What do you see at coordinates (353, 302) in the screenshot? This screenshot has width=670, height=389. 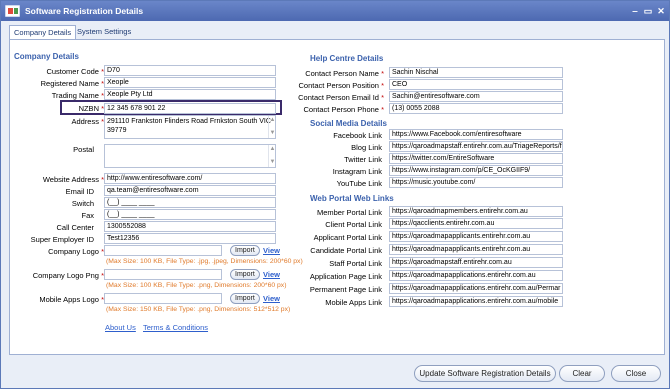 I see `mobile-apps-label: Mobile Apps Link` at bounding box center [353, 302].